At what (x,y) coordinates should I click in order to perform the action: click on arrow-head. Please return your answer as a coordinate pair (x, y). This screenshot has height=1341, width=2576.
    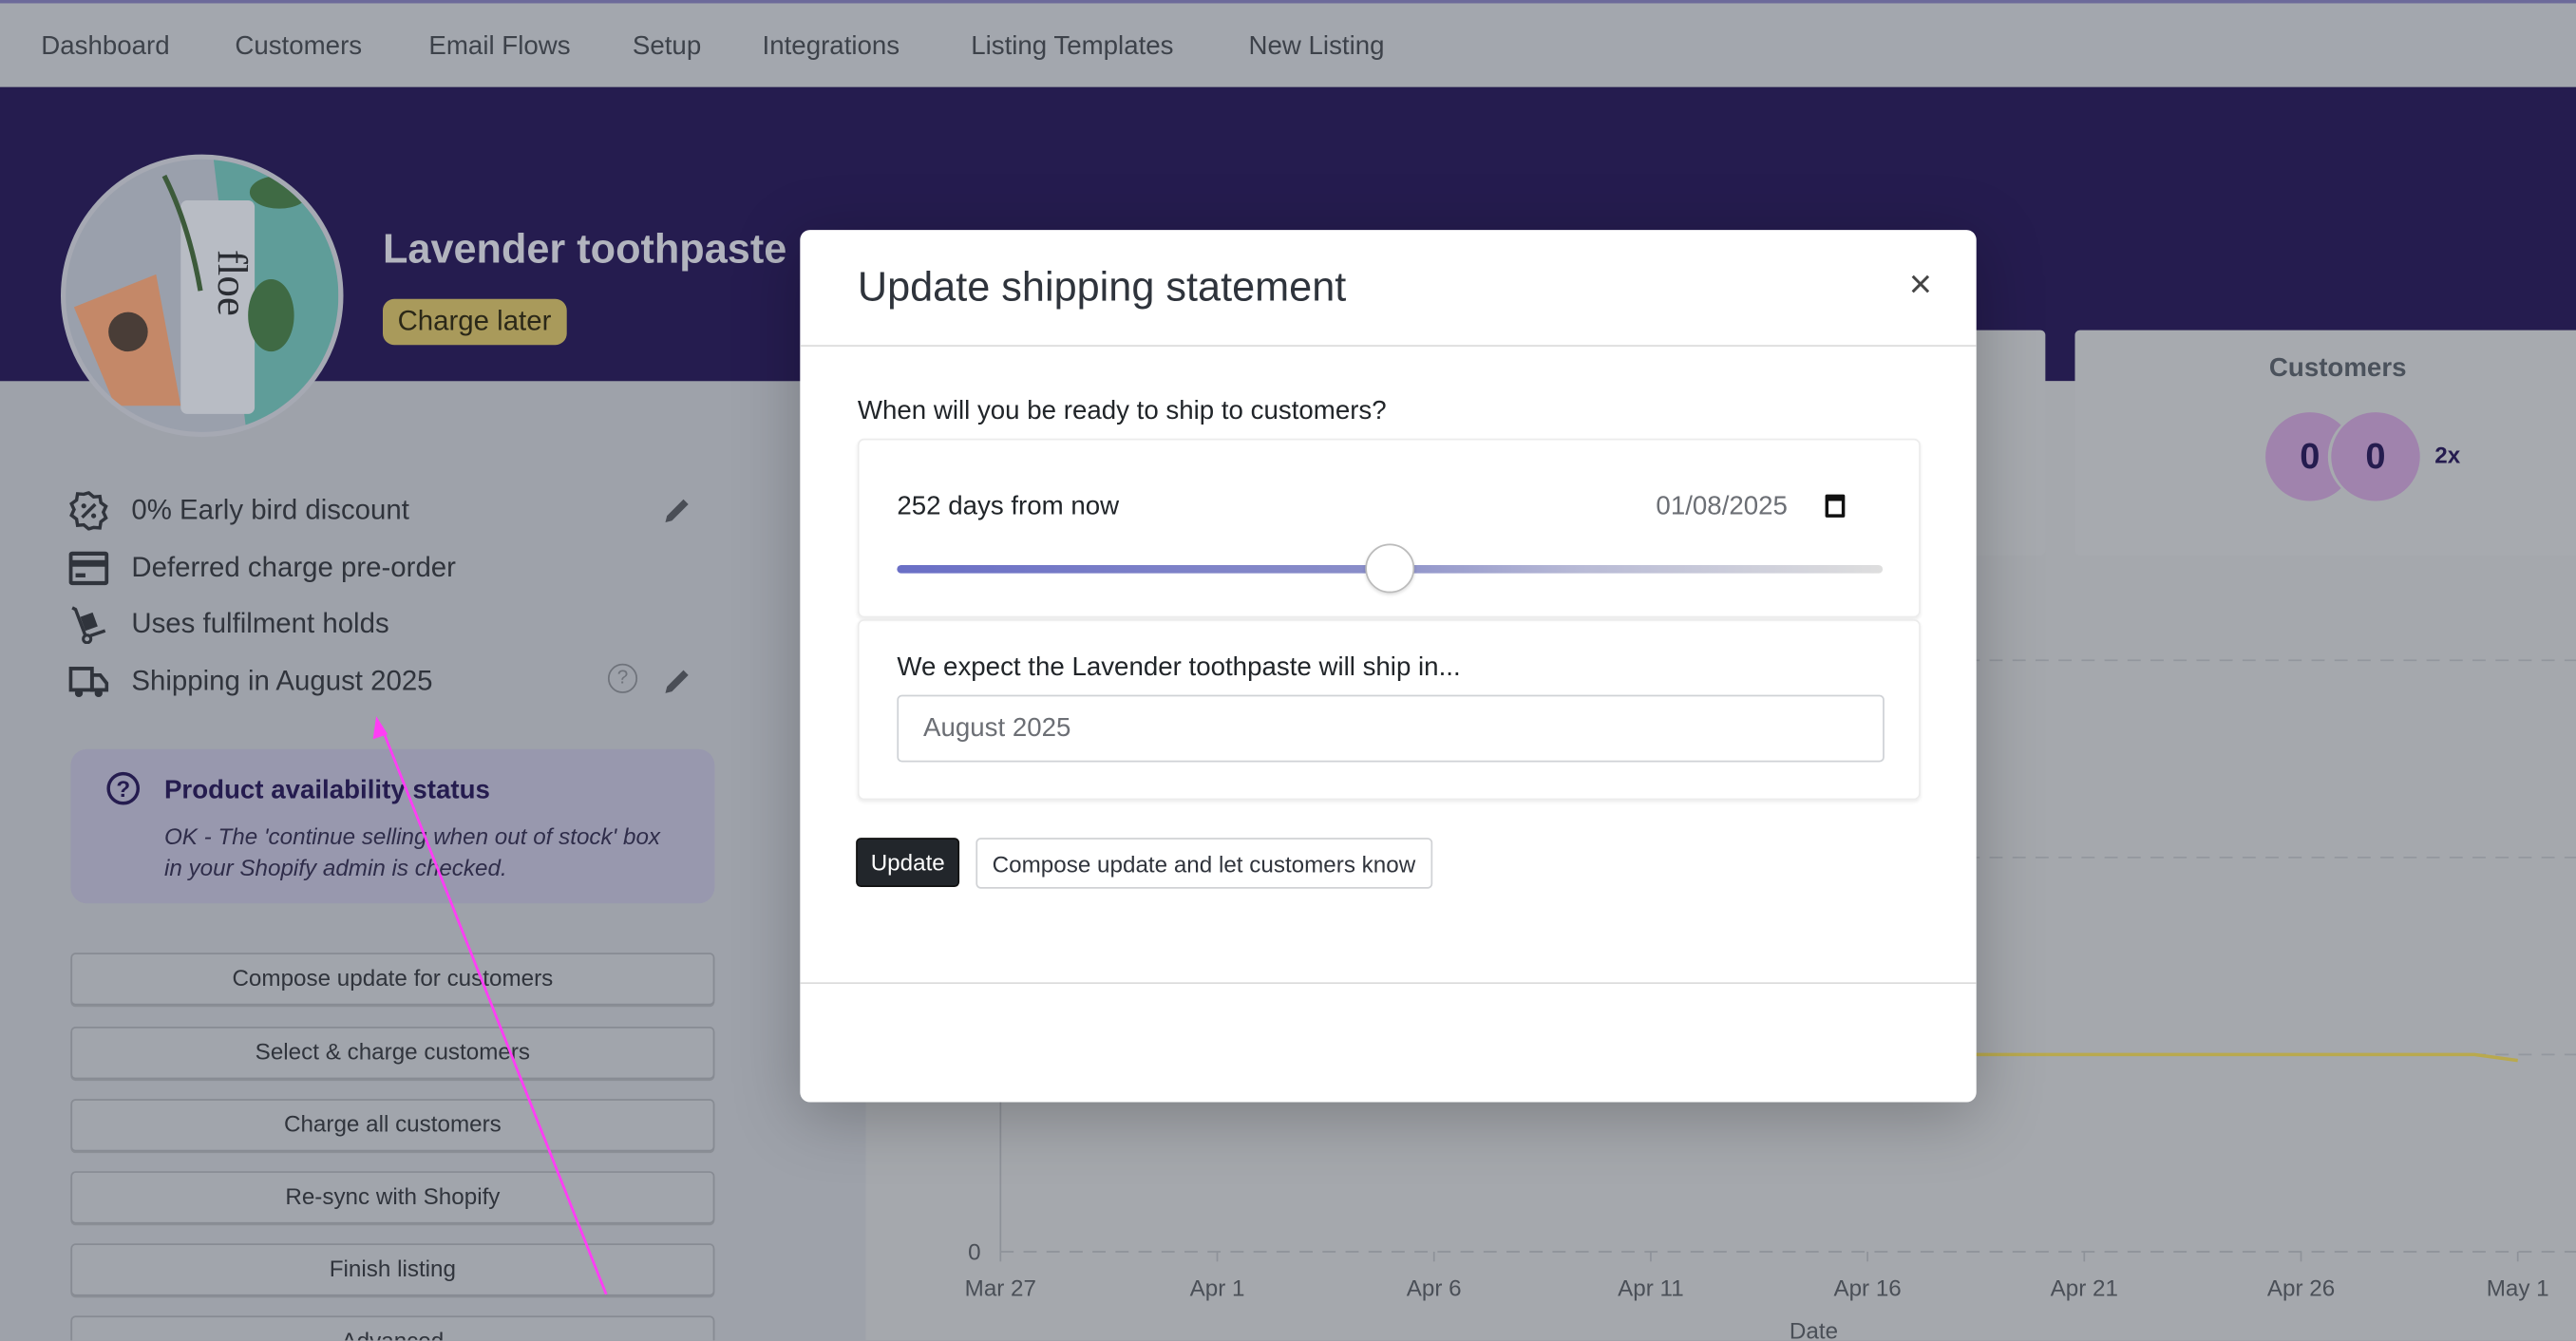
    Looking at the image, I should click on (380, 728).